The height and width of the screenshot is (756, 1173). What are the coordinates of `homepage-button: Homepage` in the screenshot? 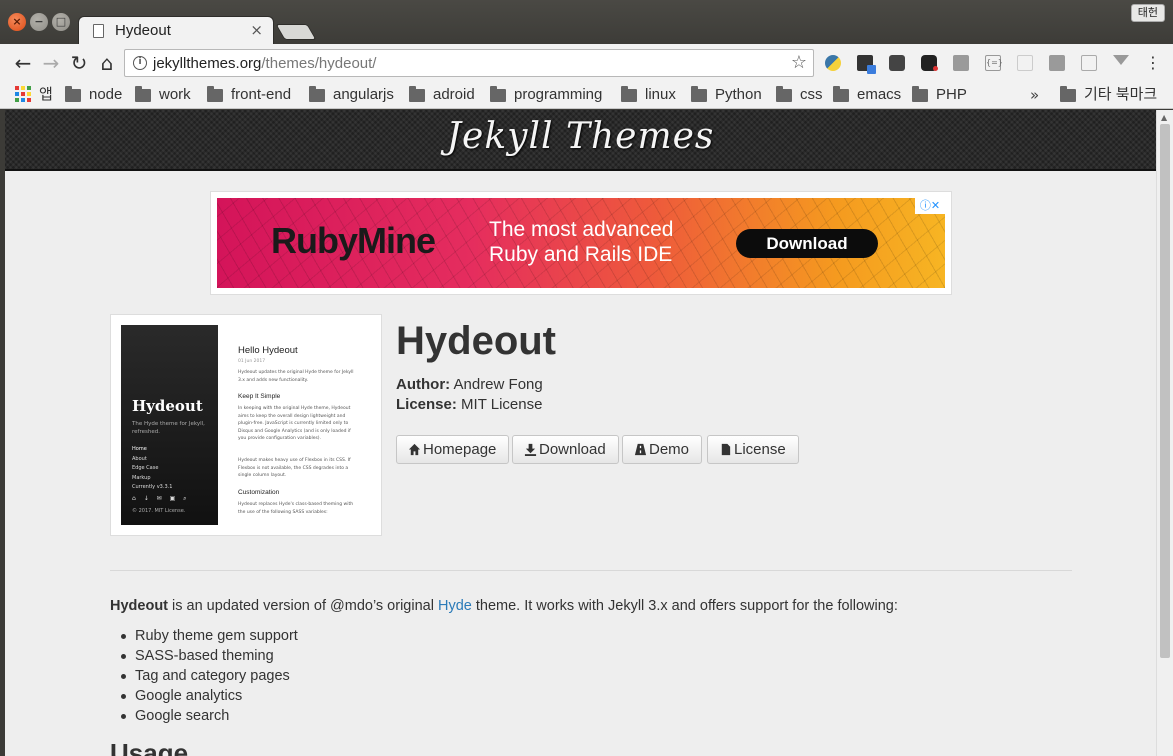 It's located at (453, 449).